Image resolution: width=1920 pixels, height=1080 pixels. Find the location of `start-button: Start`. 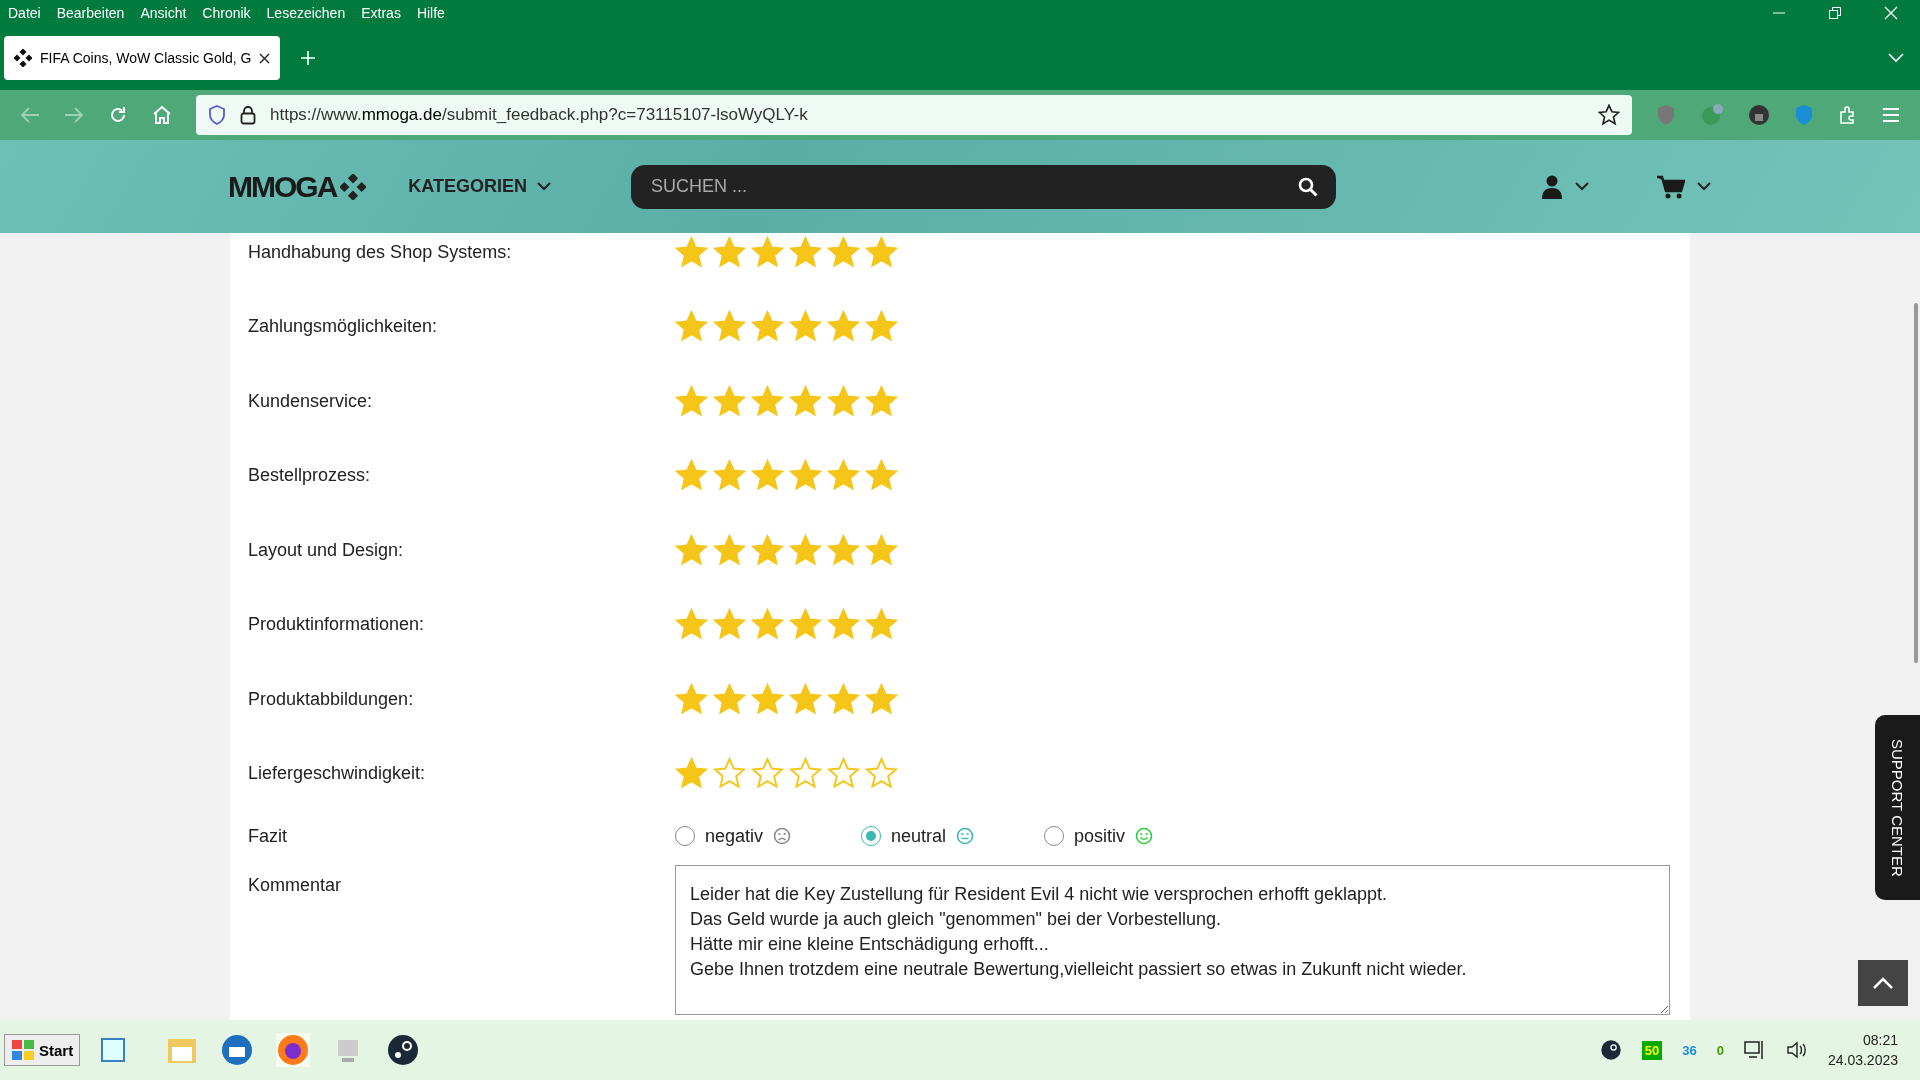

start-button: Start is located at coordinates (42, 1050).